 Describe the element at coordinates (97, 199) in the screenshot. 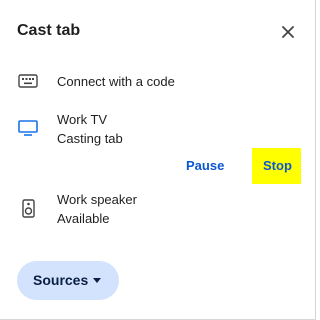

I see `work-speaker-name: Work speaker` at that location.